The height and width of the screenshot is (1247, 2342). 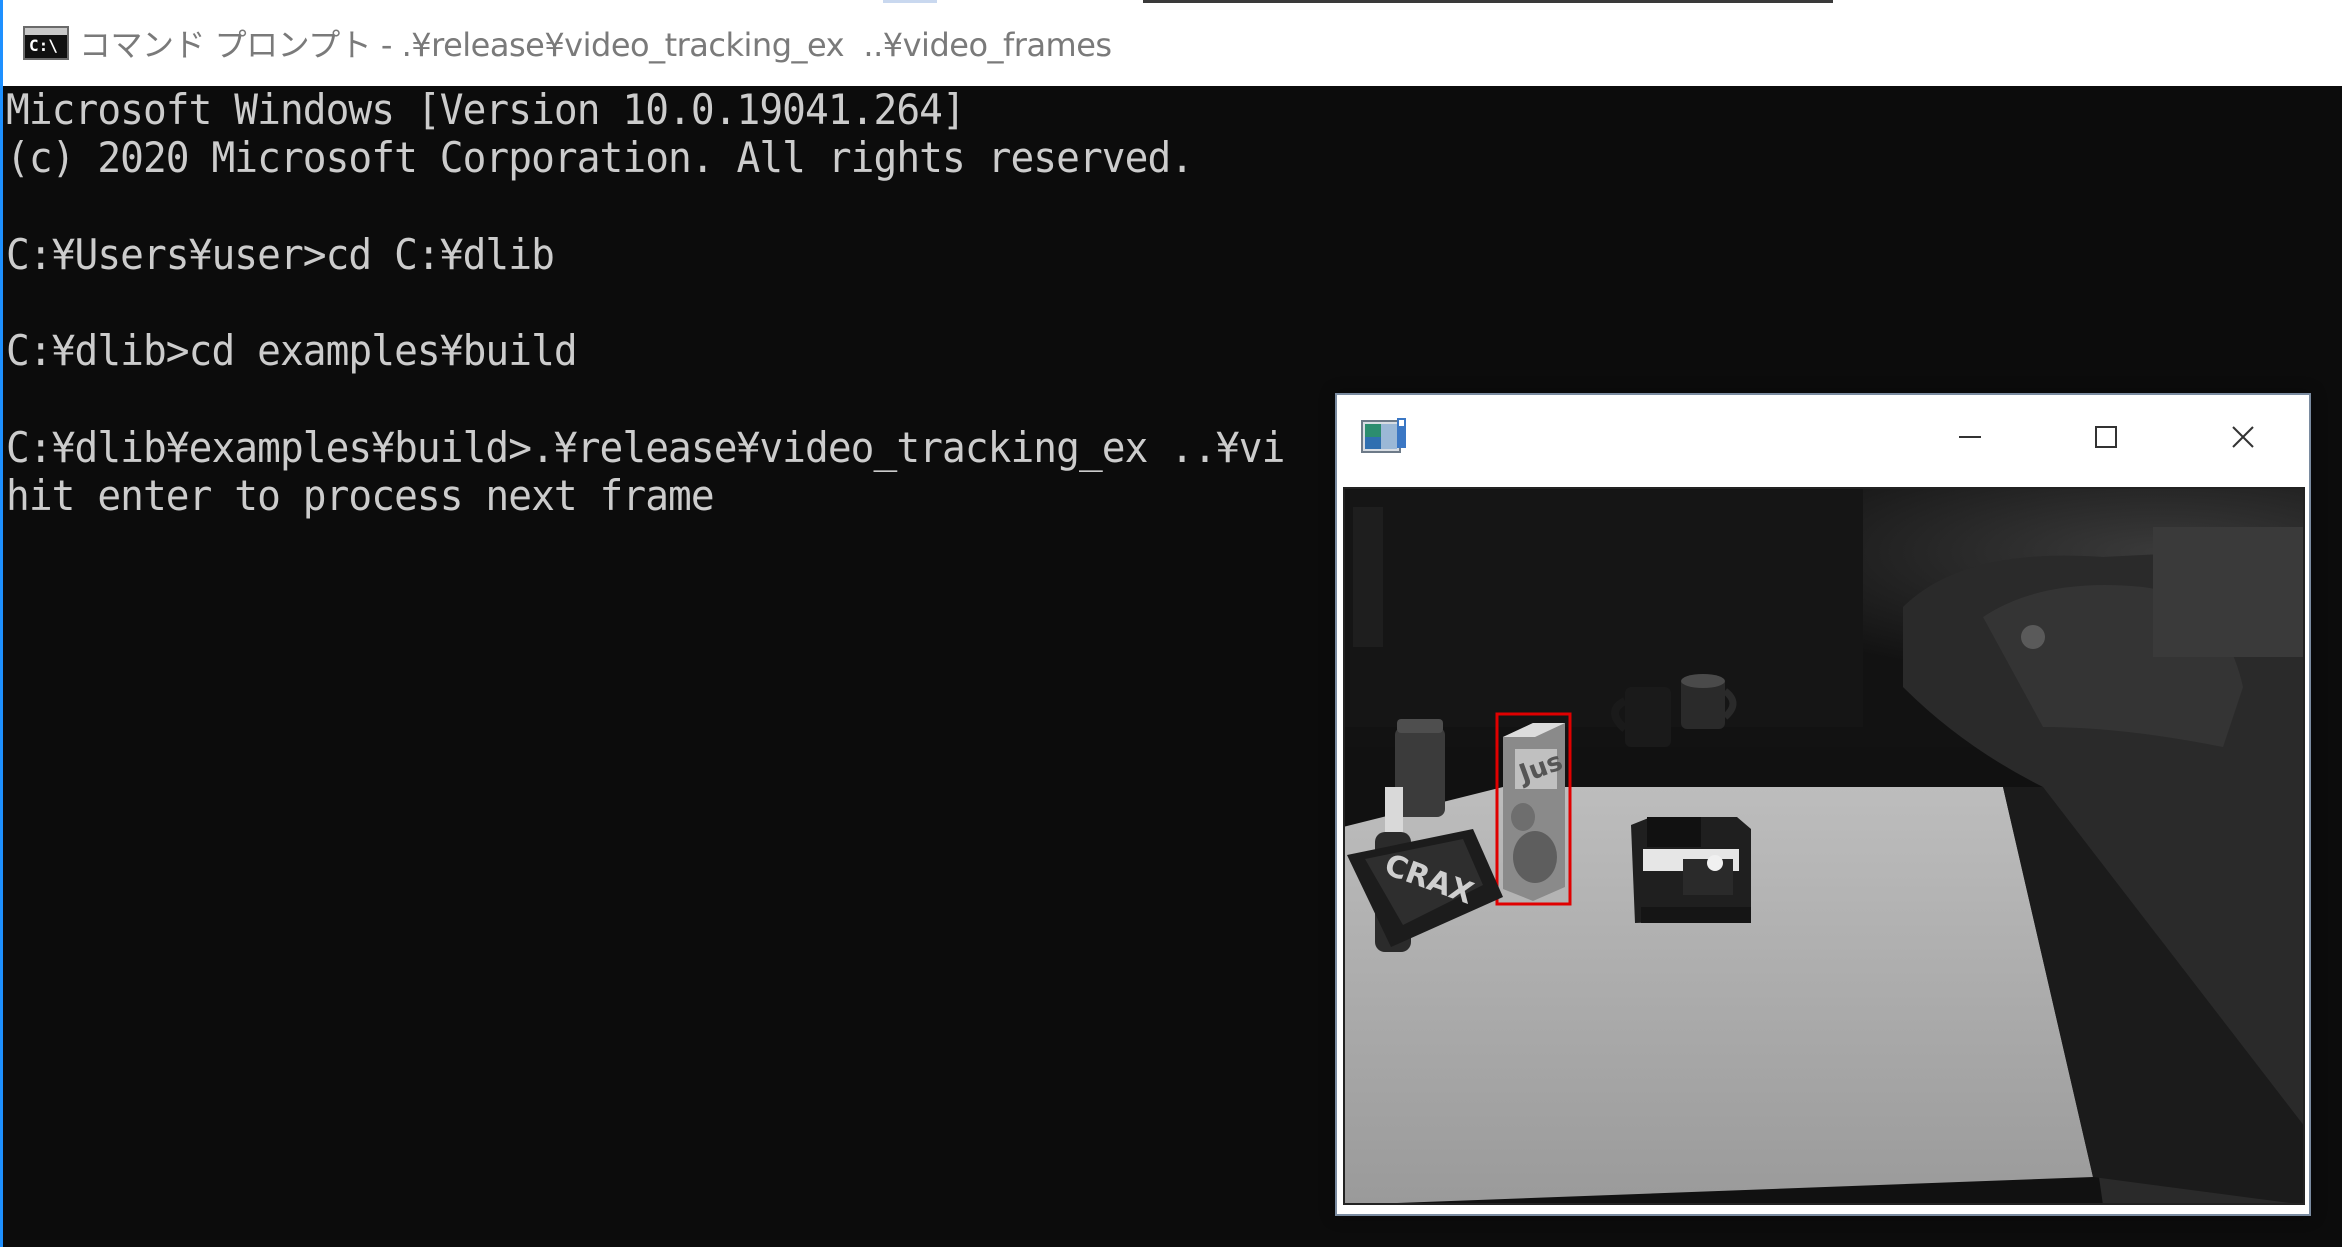 I want to click on close-button, so click(x=2244, y=440).